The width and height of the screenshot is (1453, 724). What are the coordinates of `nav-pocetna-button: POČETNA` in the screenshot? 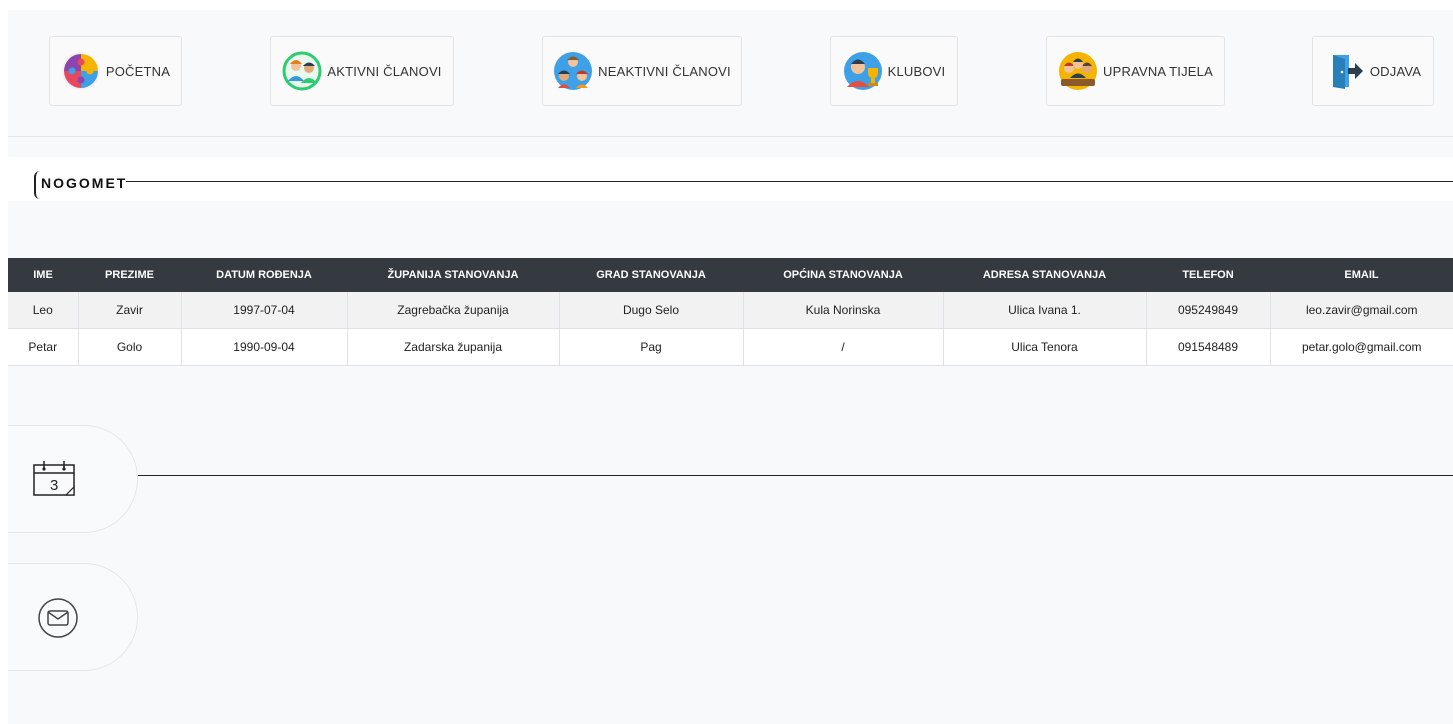 It's located at (115, 71).